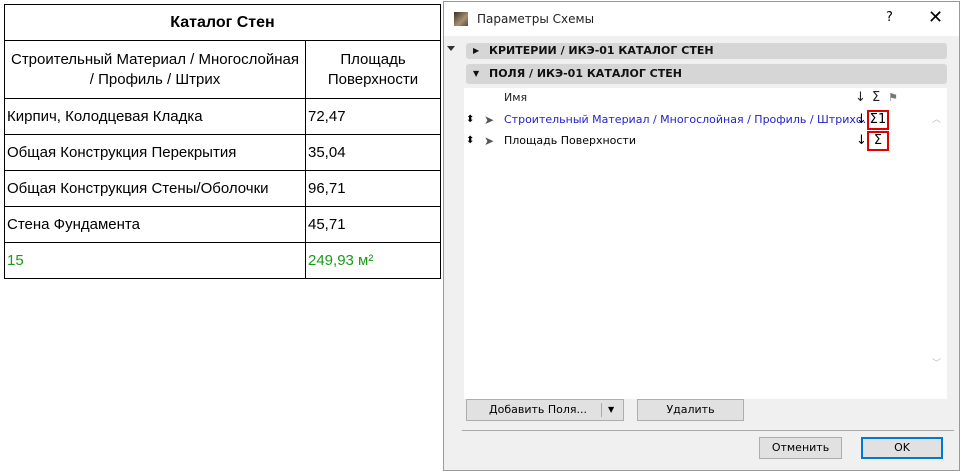 This screenshot has width=961, height=471. What do you see at coordinates (515, 98) in the screenshot?
I see `column-name: Имя` at bounding box center [515, 98].